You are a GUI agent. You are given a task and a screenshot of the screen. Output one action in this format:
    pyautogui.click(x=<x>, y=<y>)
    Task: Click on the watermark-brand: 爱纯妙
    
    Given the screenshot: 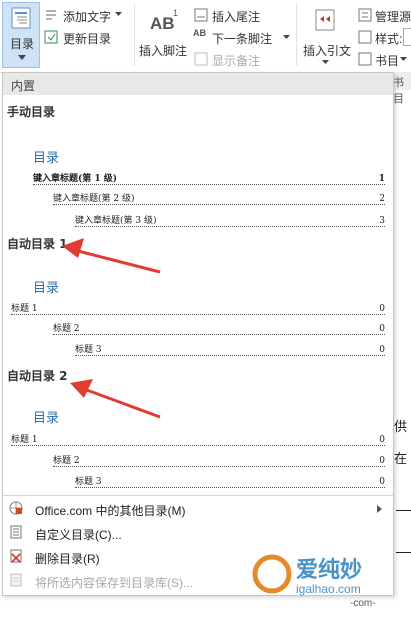 What is the action you would take?
    pyautogui.click(x=329, y=569)
    